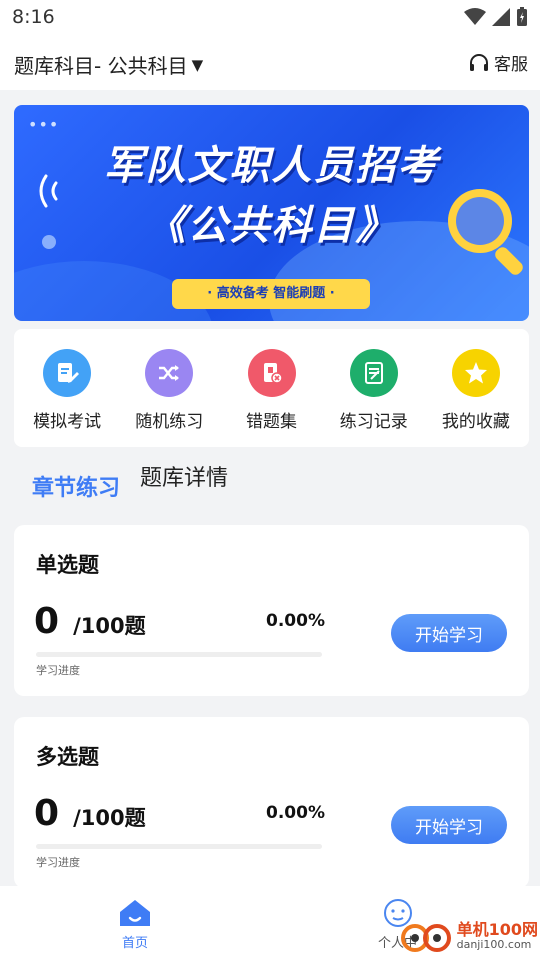 The image size is (540, 960). What do you see at coordinates (67, 422) in the screenshot?
I see `quick-action-label: 模拟考试` at bounding box center [67, 422].